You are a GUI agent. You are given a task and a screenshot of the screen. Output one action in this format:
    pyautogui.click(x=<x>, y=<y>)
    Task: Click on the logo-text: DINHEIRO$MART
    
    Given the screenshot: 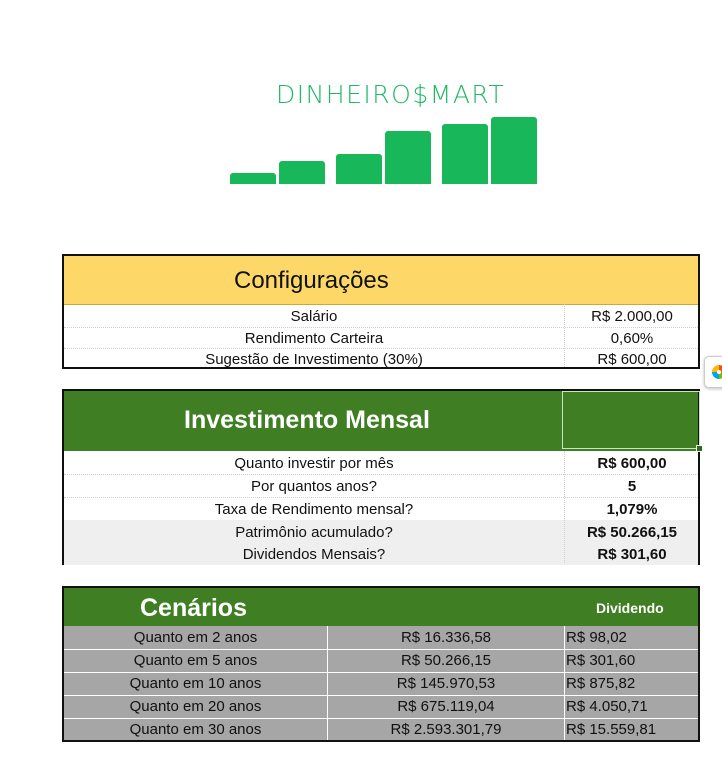 What is the action you would take?
    pyautogui.click(x=391, y=94)
    